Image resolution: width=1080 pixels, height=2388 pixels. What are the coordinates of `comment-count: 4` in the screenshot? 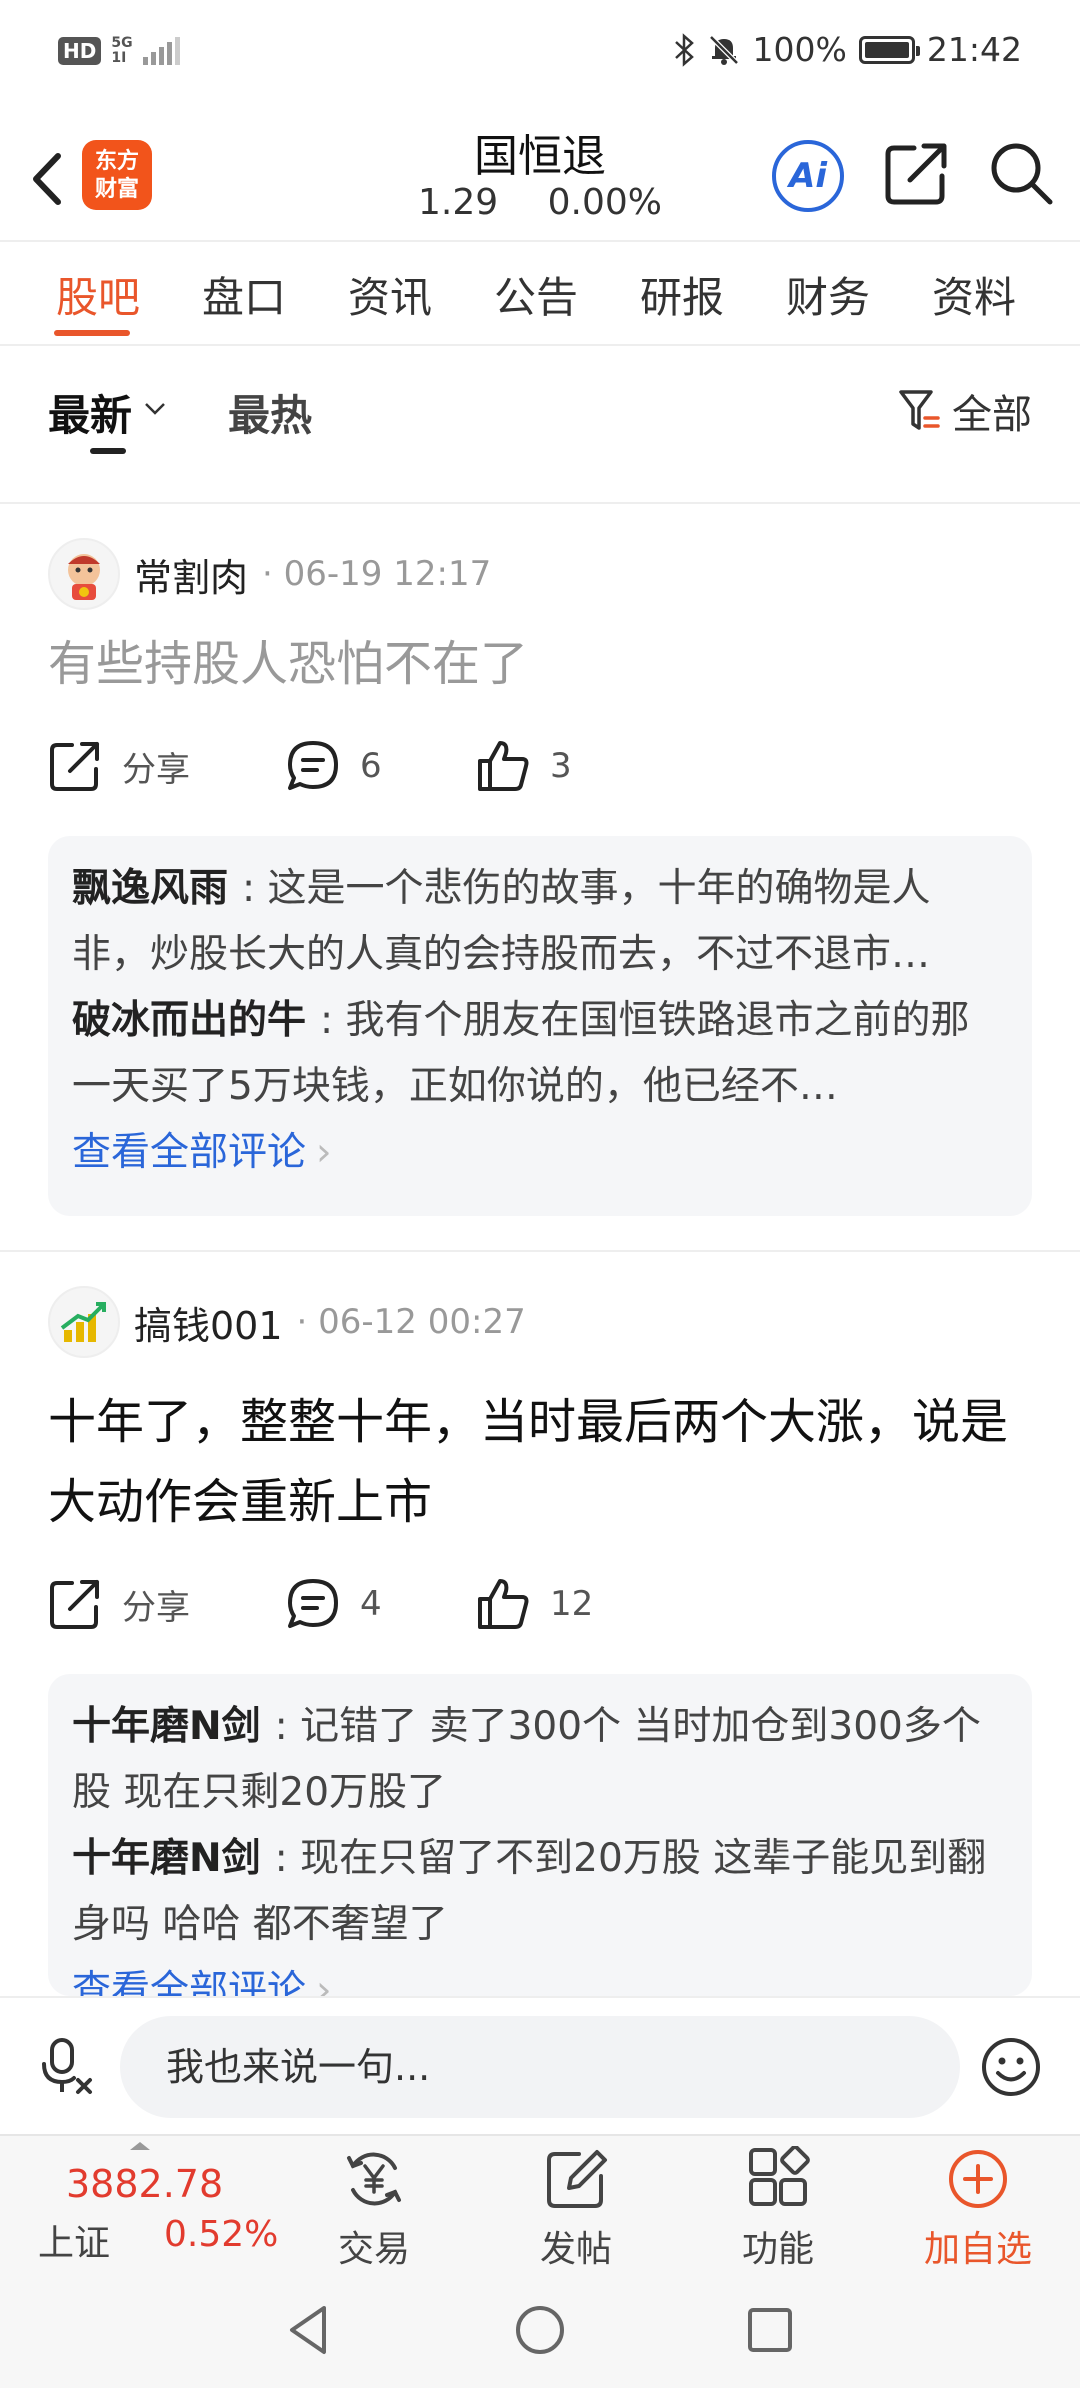 It's located at (371, 1604).